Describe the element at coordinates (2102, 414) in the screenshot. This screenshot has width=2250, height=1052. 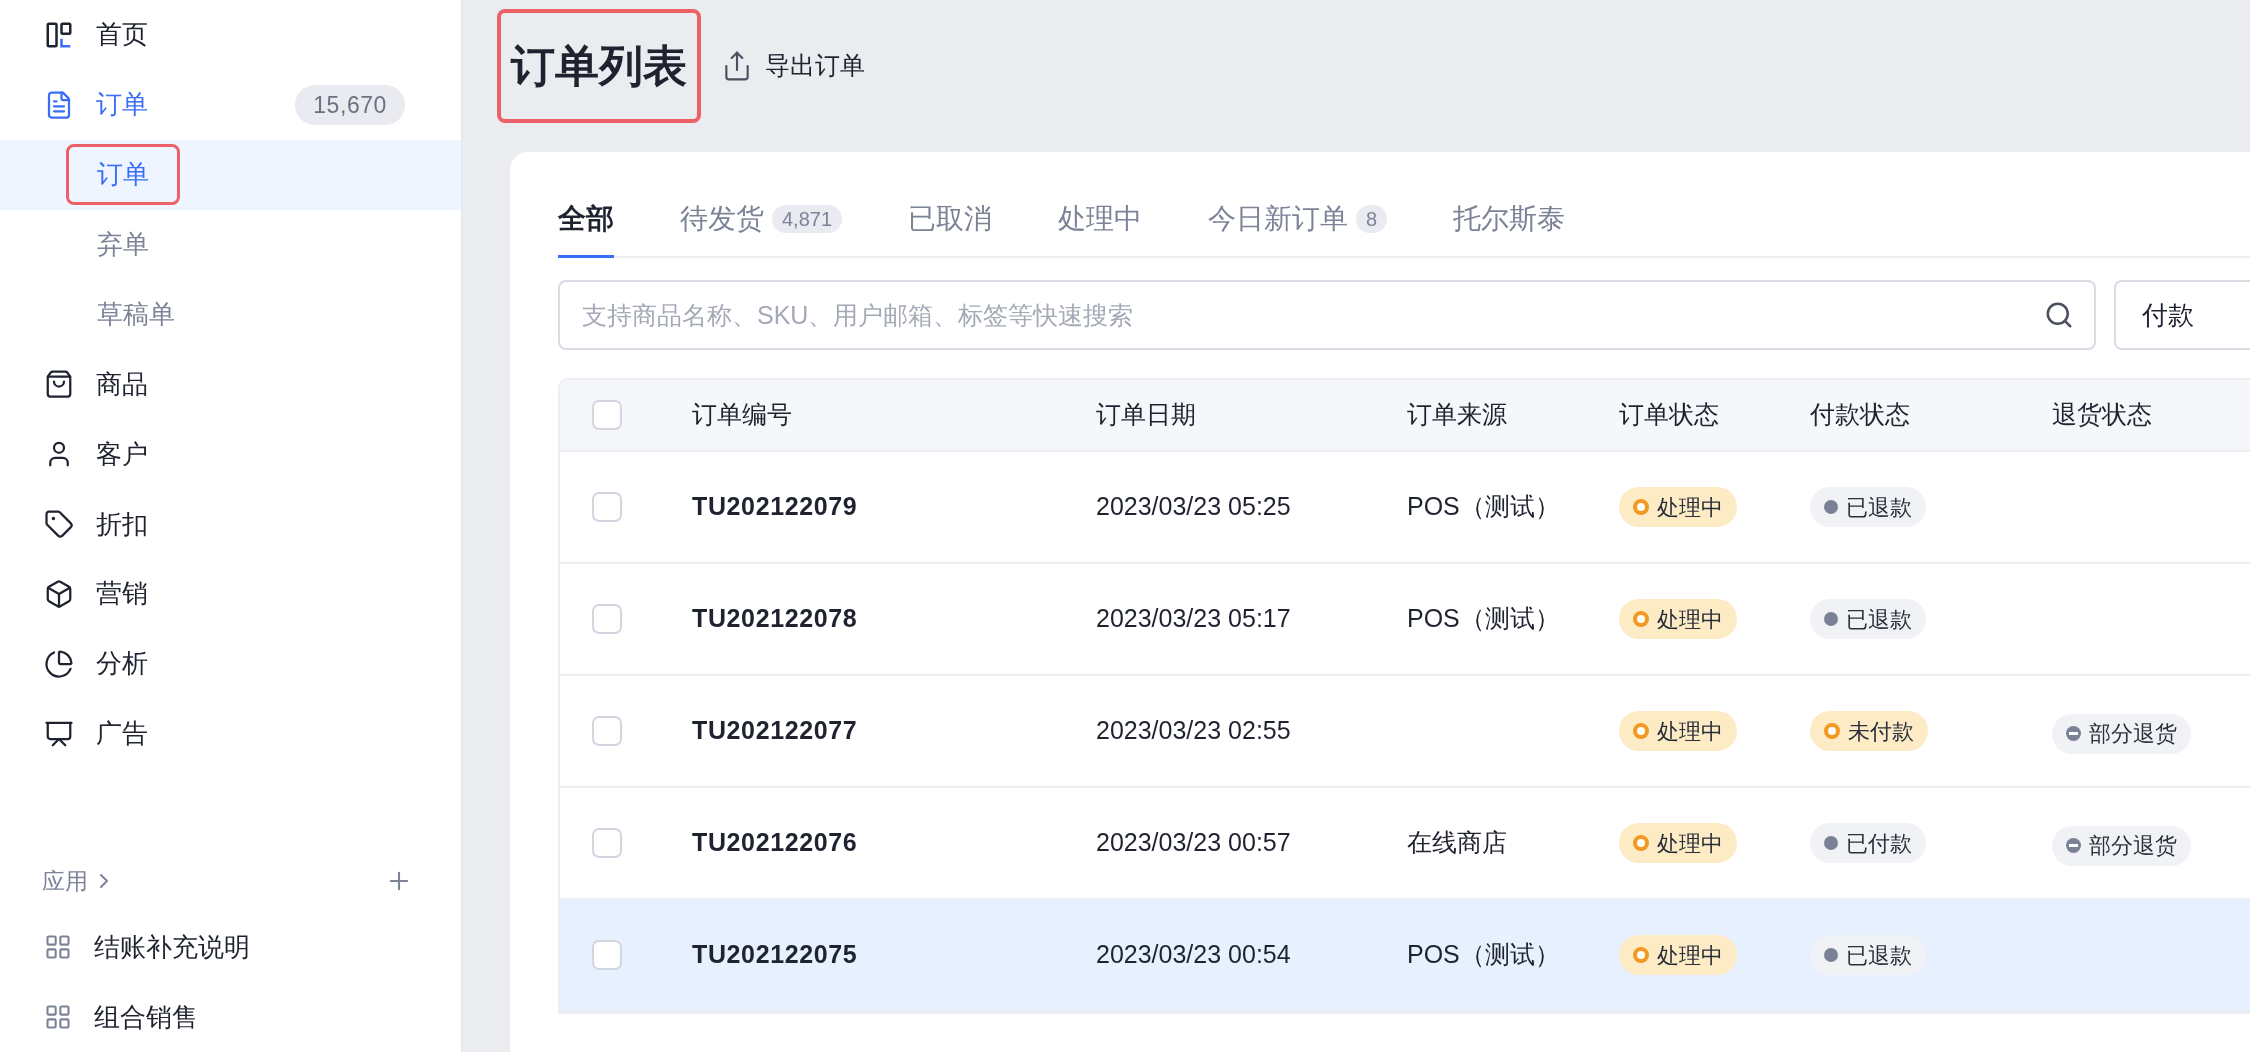
I see `column-header: 退货状态` at that location.